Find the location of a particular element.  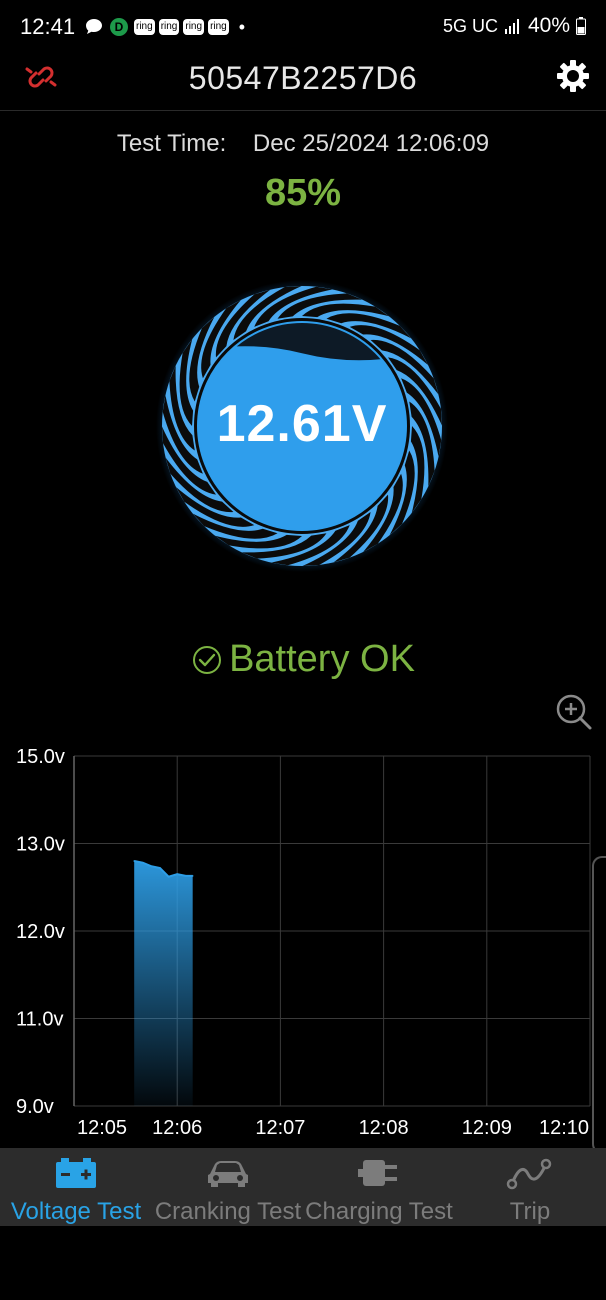

y-tick-label: 11.0v is located at coordinates (39, 1020).